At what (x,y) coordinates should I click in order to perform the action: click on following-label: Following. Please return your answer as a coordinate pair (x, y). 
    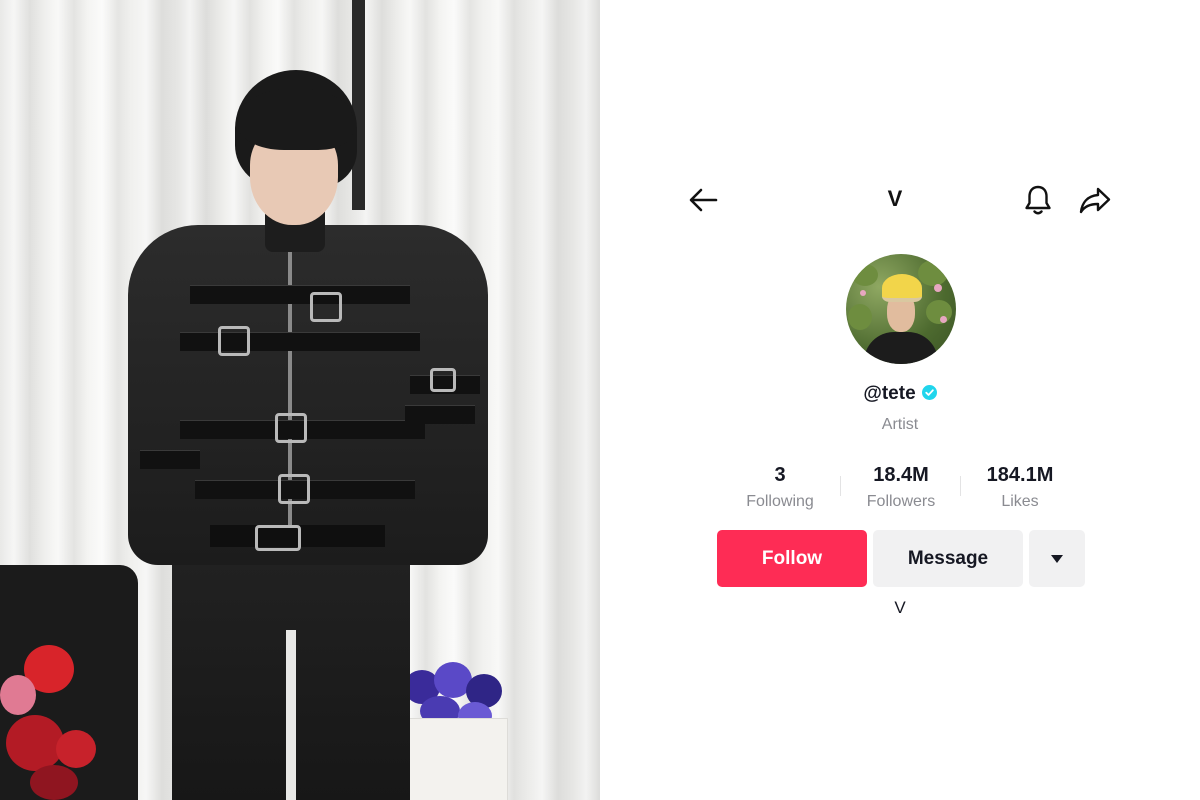
    Looking at the image, I should click on (780, 501).